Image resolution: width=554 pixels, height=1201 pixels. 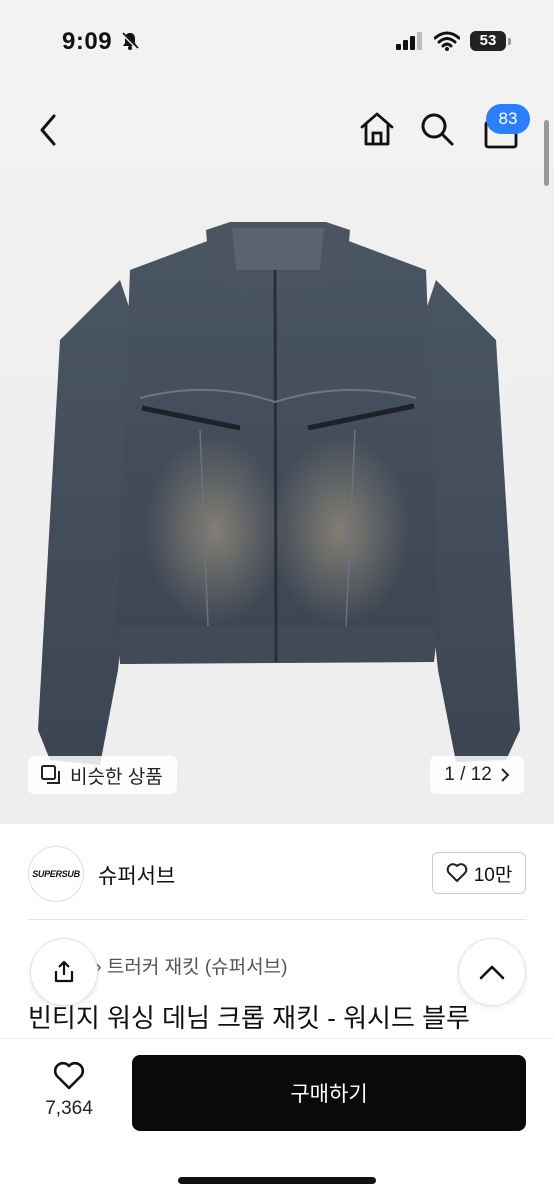 I want to click on similar-products-button: 비슷한 상품, so click(x=102, y=775).